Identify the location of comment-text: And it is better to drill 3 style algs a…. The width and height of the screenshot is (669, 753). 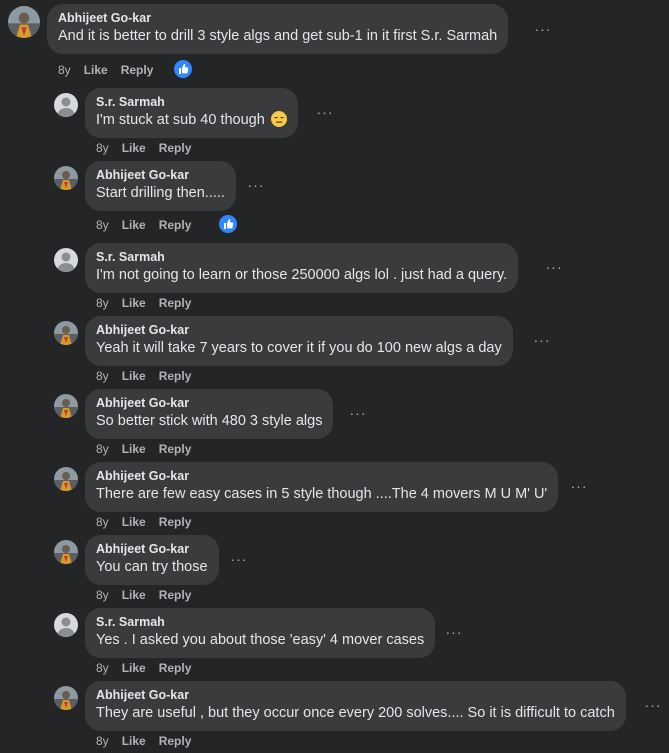
(278, 36).